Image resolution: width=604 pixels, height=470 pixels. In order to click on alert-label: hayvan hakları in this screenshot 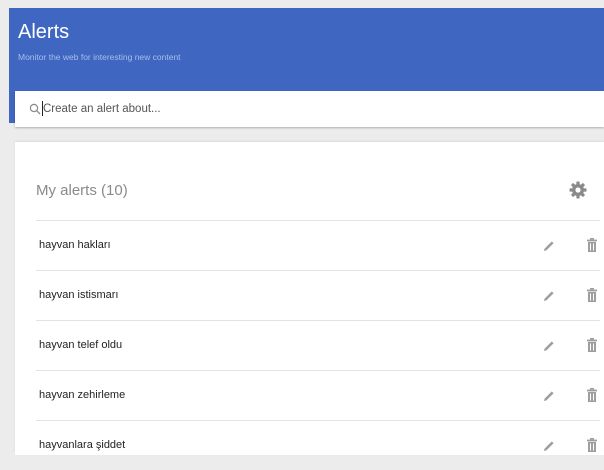, I will do `click(75, 245)`.